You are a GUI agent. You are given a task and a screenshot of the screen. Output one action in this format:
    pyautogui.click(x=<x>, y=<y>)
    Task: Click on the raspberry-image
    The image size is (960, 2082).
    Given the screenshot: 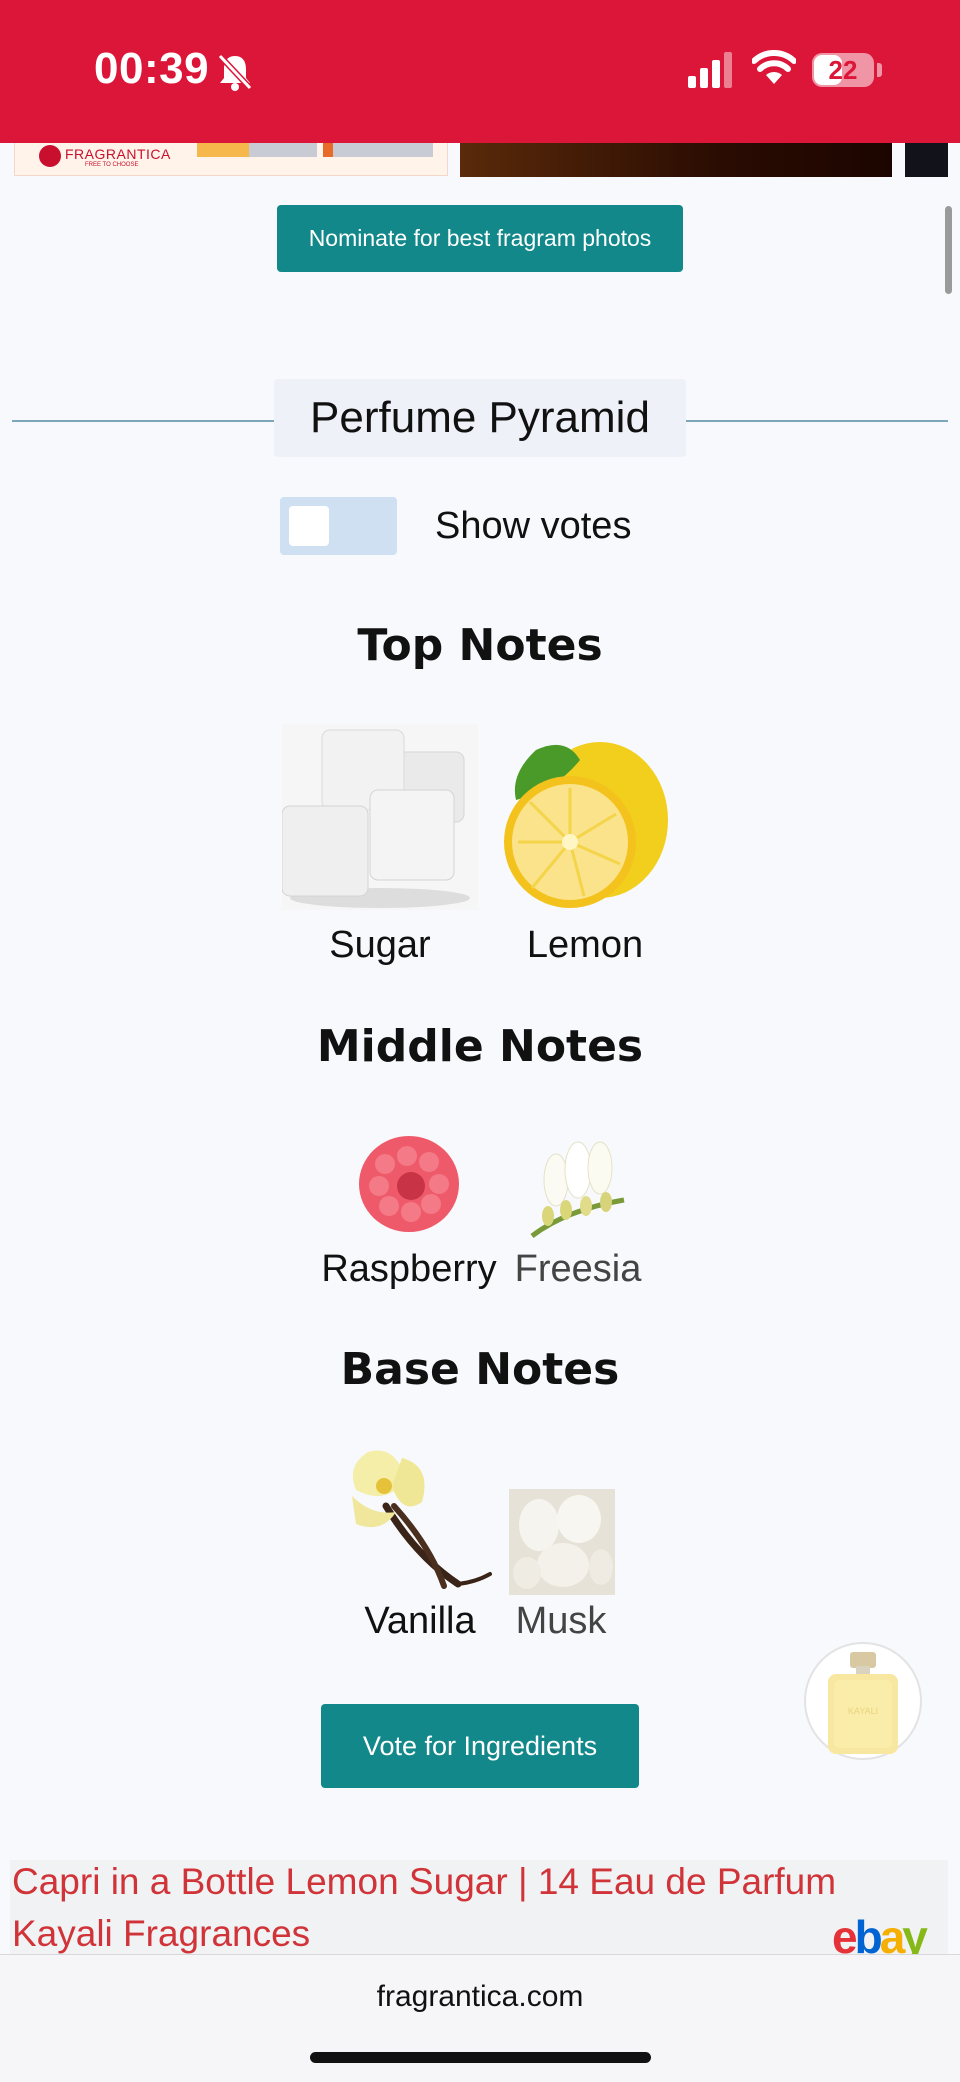 What is the action you would take?
    pyautogui.click(x=409, y=1182)
    